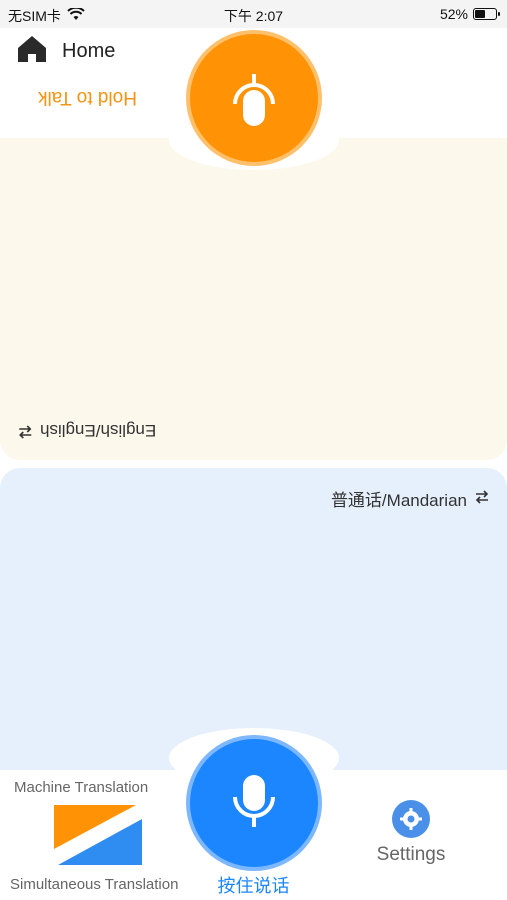 This screenshot has width=507, height=900. Describe the element at coordinates (98, 835) in the screenshot. I see `translation-mode-toggle` at that location.